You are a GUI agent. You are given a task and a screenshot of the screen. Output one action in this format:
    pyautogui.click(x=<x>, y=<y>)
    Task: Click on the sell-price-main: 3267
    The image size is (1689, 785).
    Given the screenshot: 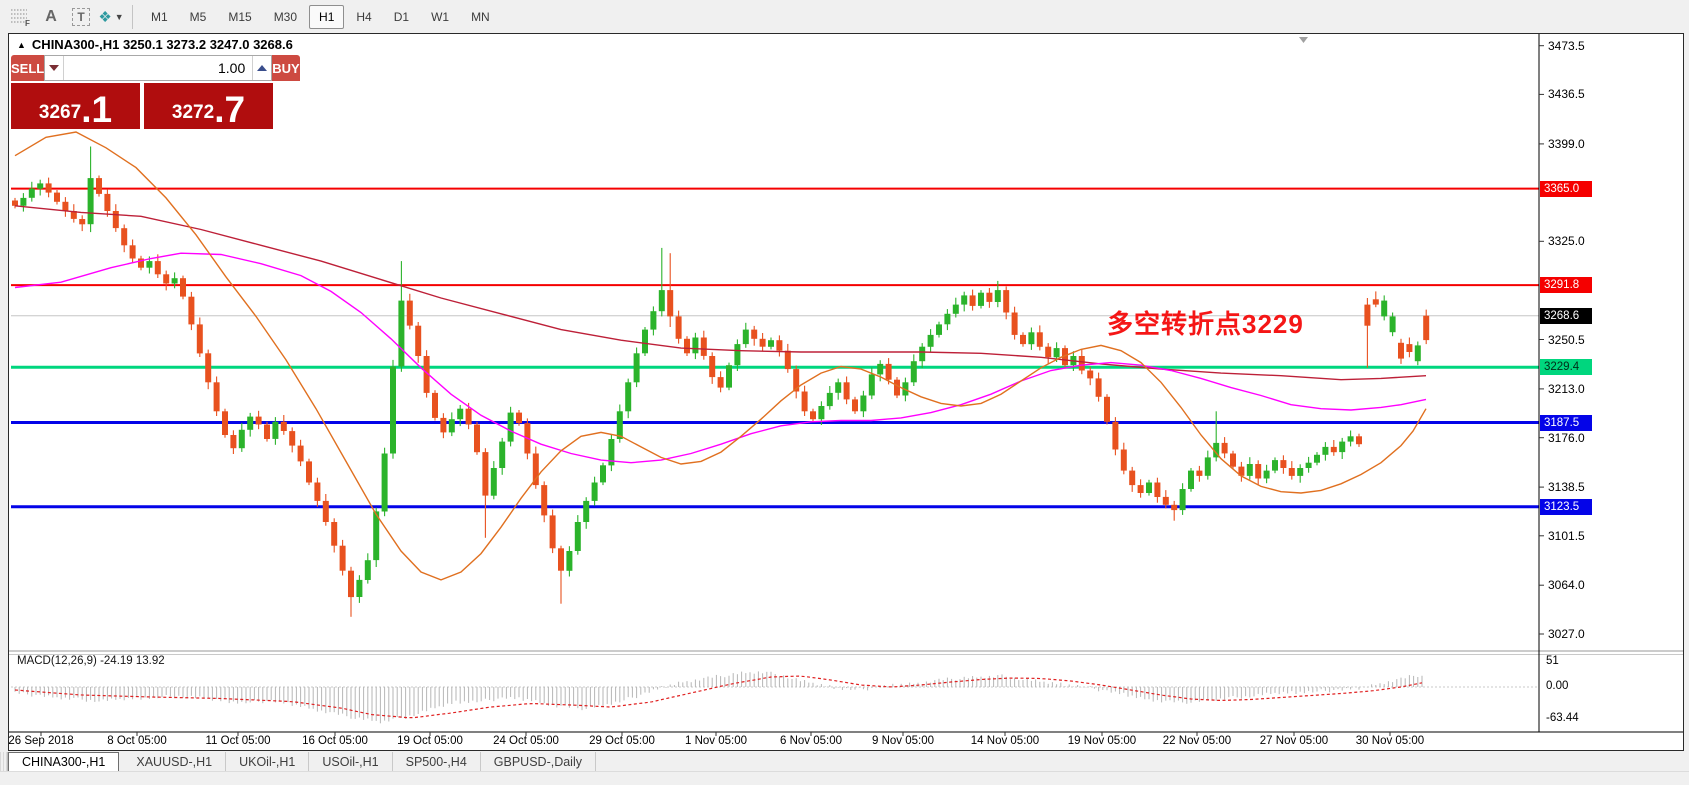 What is the action you would take?
    pyautogui.click(x=60, y=112)
    